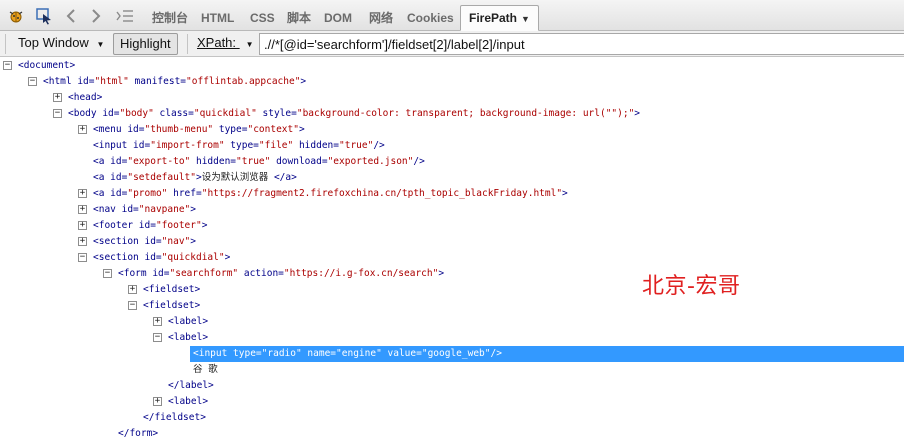 The width and height of the screenshot is (904, 443). I want to click on node-tag-text: <footer, so click(116, 225).